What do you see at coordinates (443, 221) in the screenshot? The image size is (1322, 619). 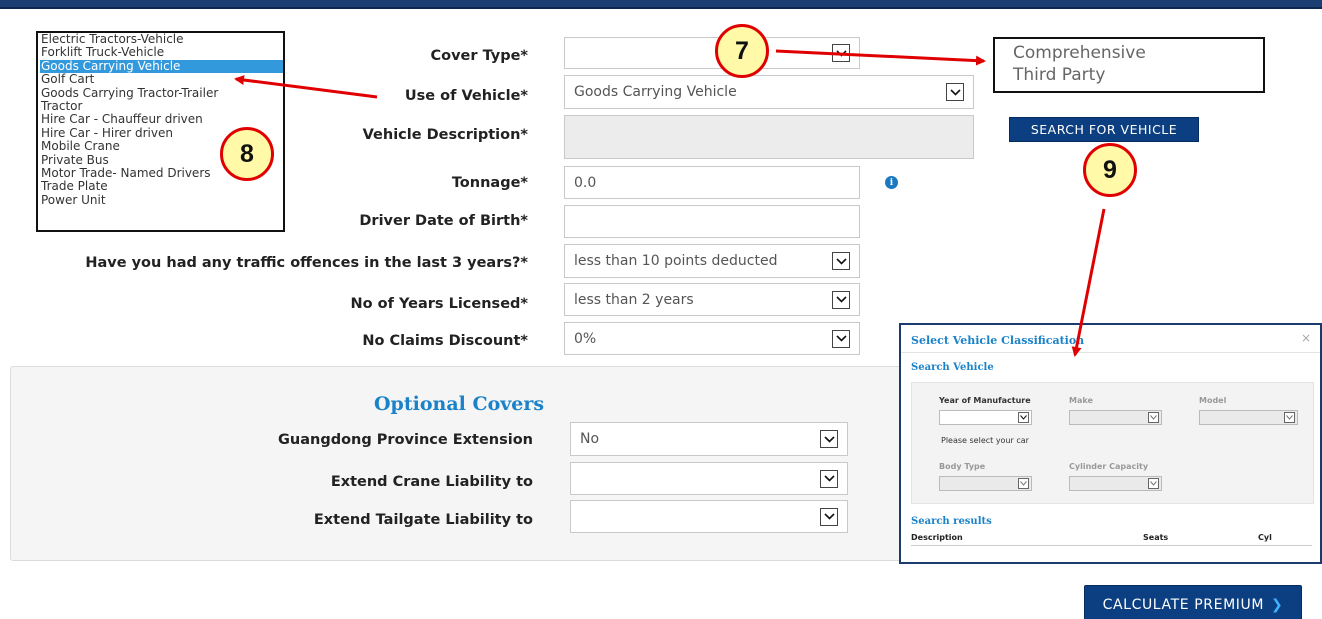 I see `driver-dob-label: Driver Date of Birth*` at bounding box center [443, 221].